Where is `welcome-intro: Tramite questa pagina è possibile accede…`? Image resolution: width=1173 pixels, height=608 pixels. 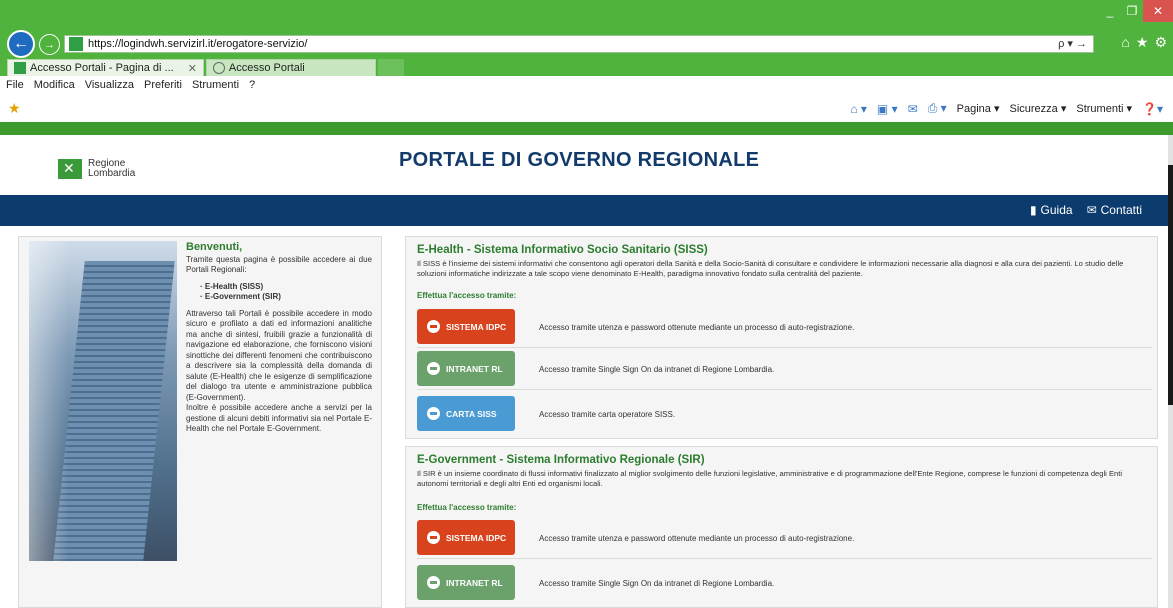 welcome-intro: Tramite questa pagina è possibile accede… is located at coordinates (279, 264).